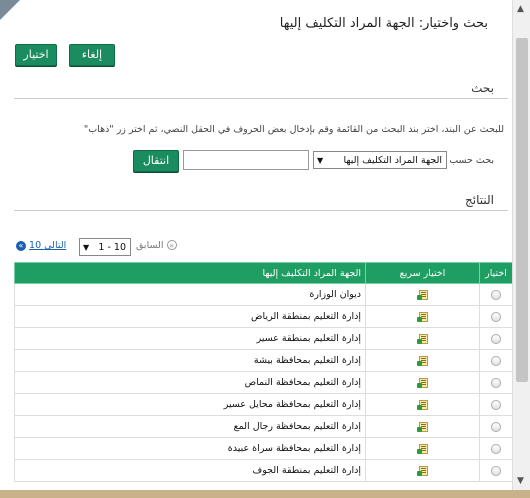 The height and width of the screenshot is (498, 530). I want to click on prev-label: السابق, so click(150, 245).